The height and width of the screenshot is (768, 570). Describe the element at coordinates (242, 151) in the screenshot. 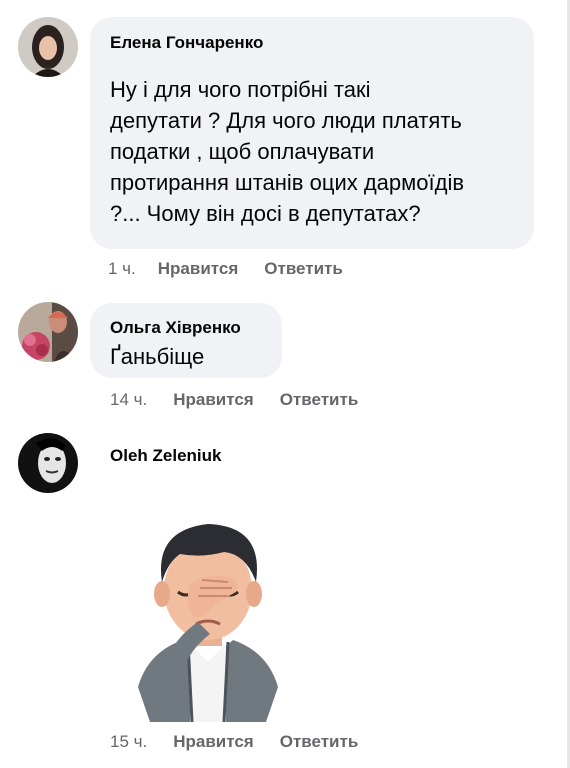

I see `comment-text-line: податки , щоб оплачувати` at that location.